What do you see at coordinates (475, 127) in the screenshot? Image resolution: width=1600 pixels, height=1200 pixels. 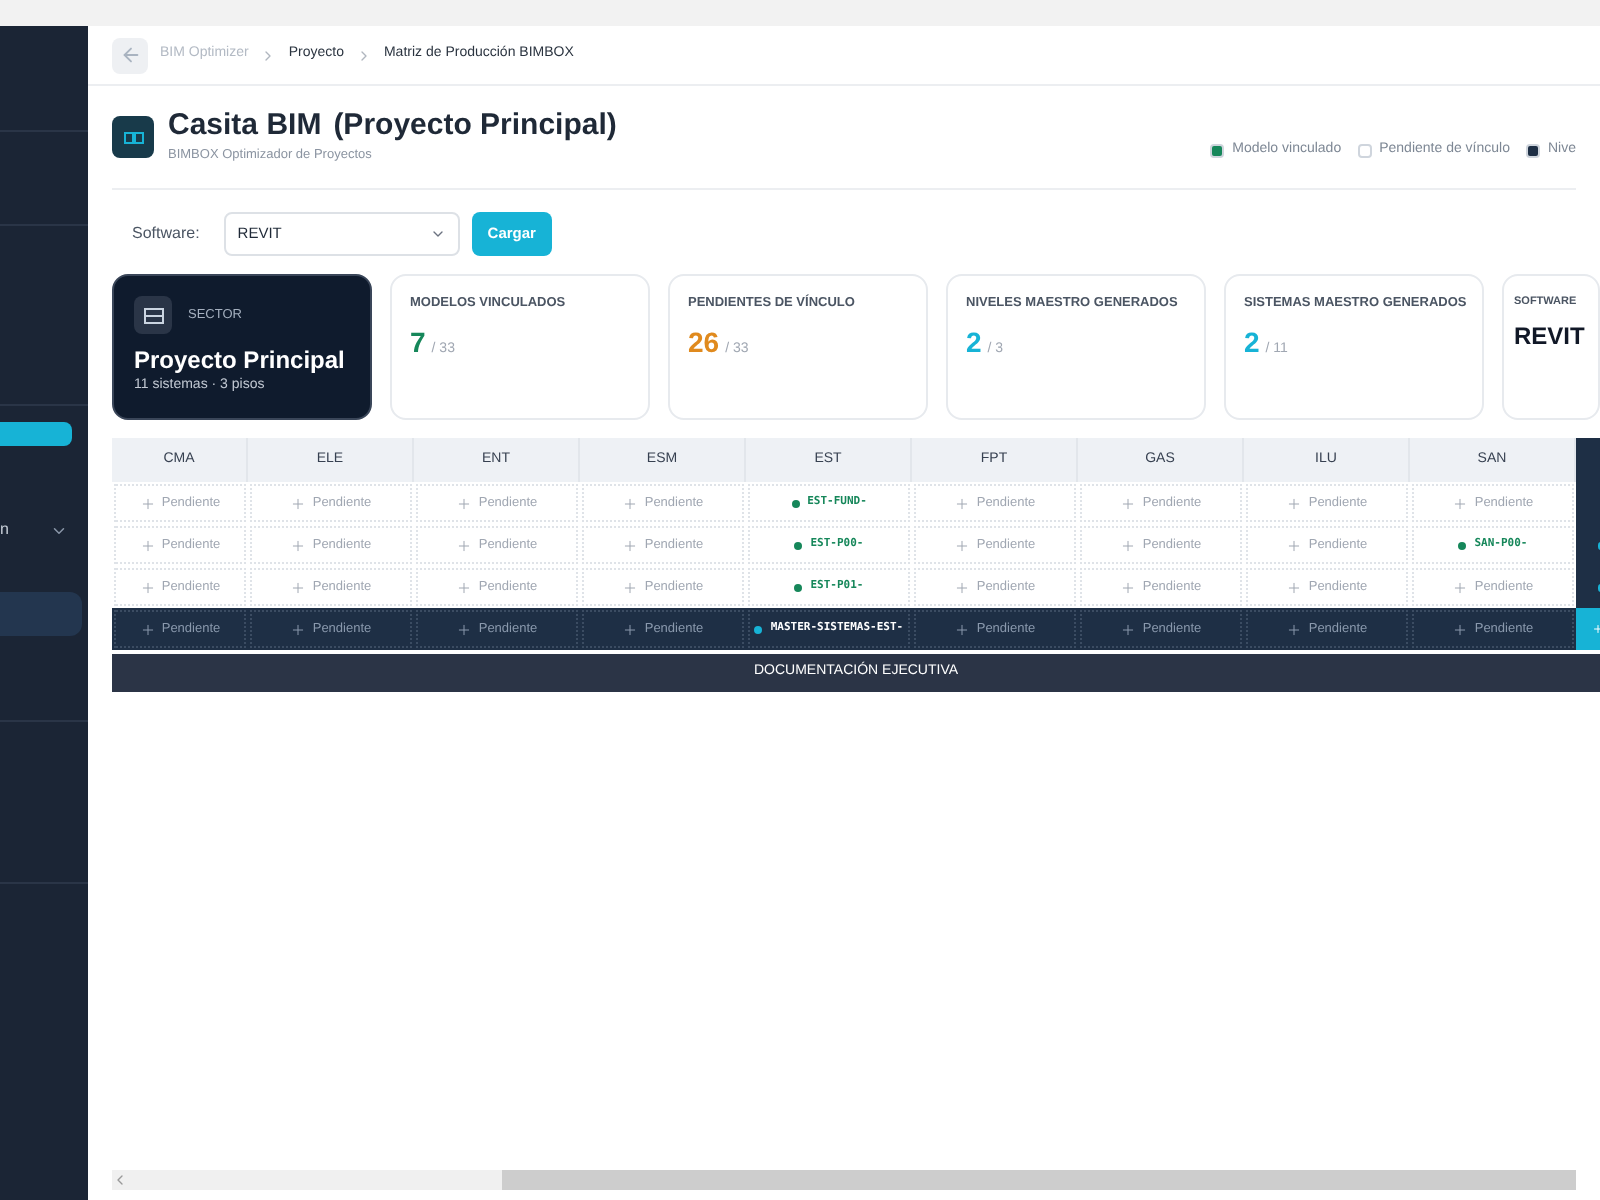 I see `project-subtitle-title: (Proyecto Principal)` at bounding box center [475, 127].